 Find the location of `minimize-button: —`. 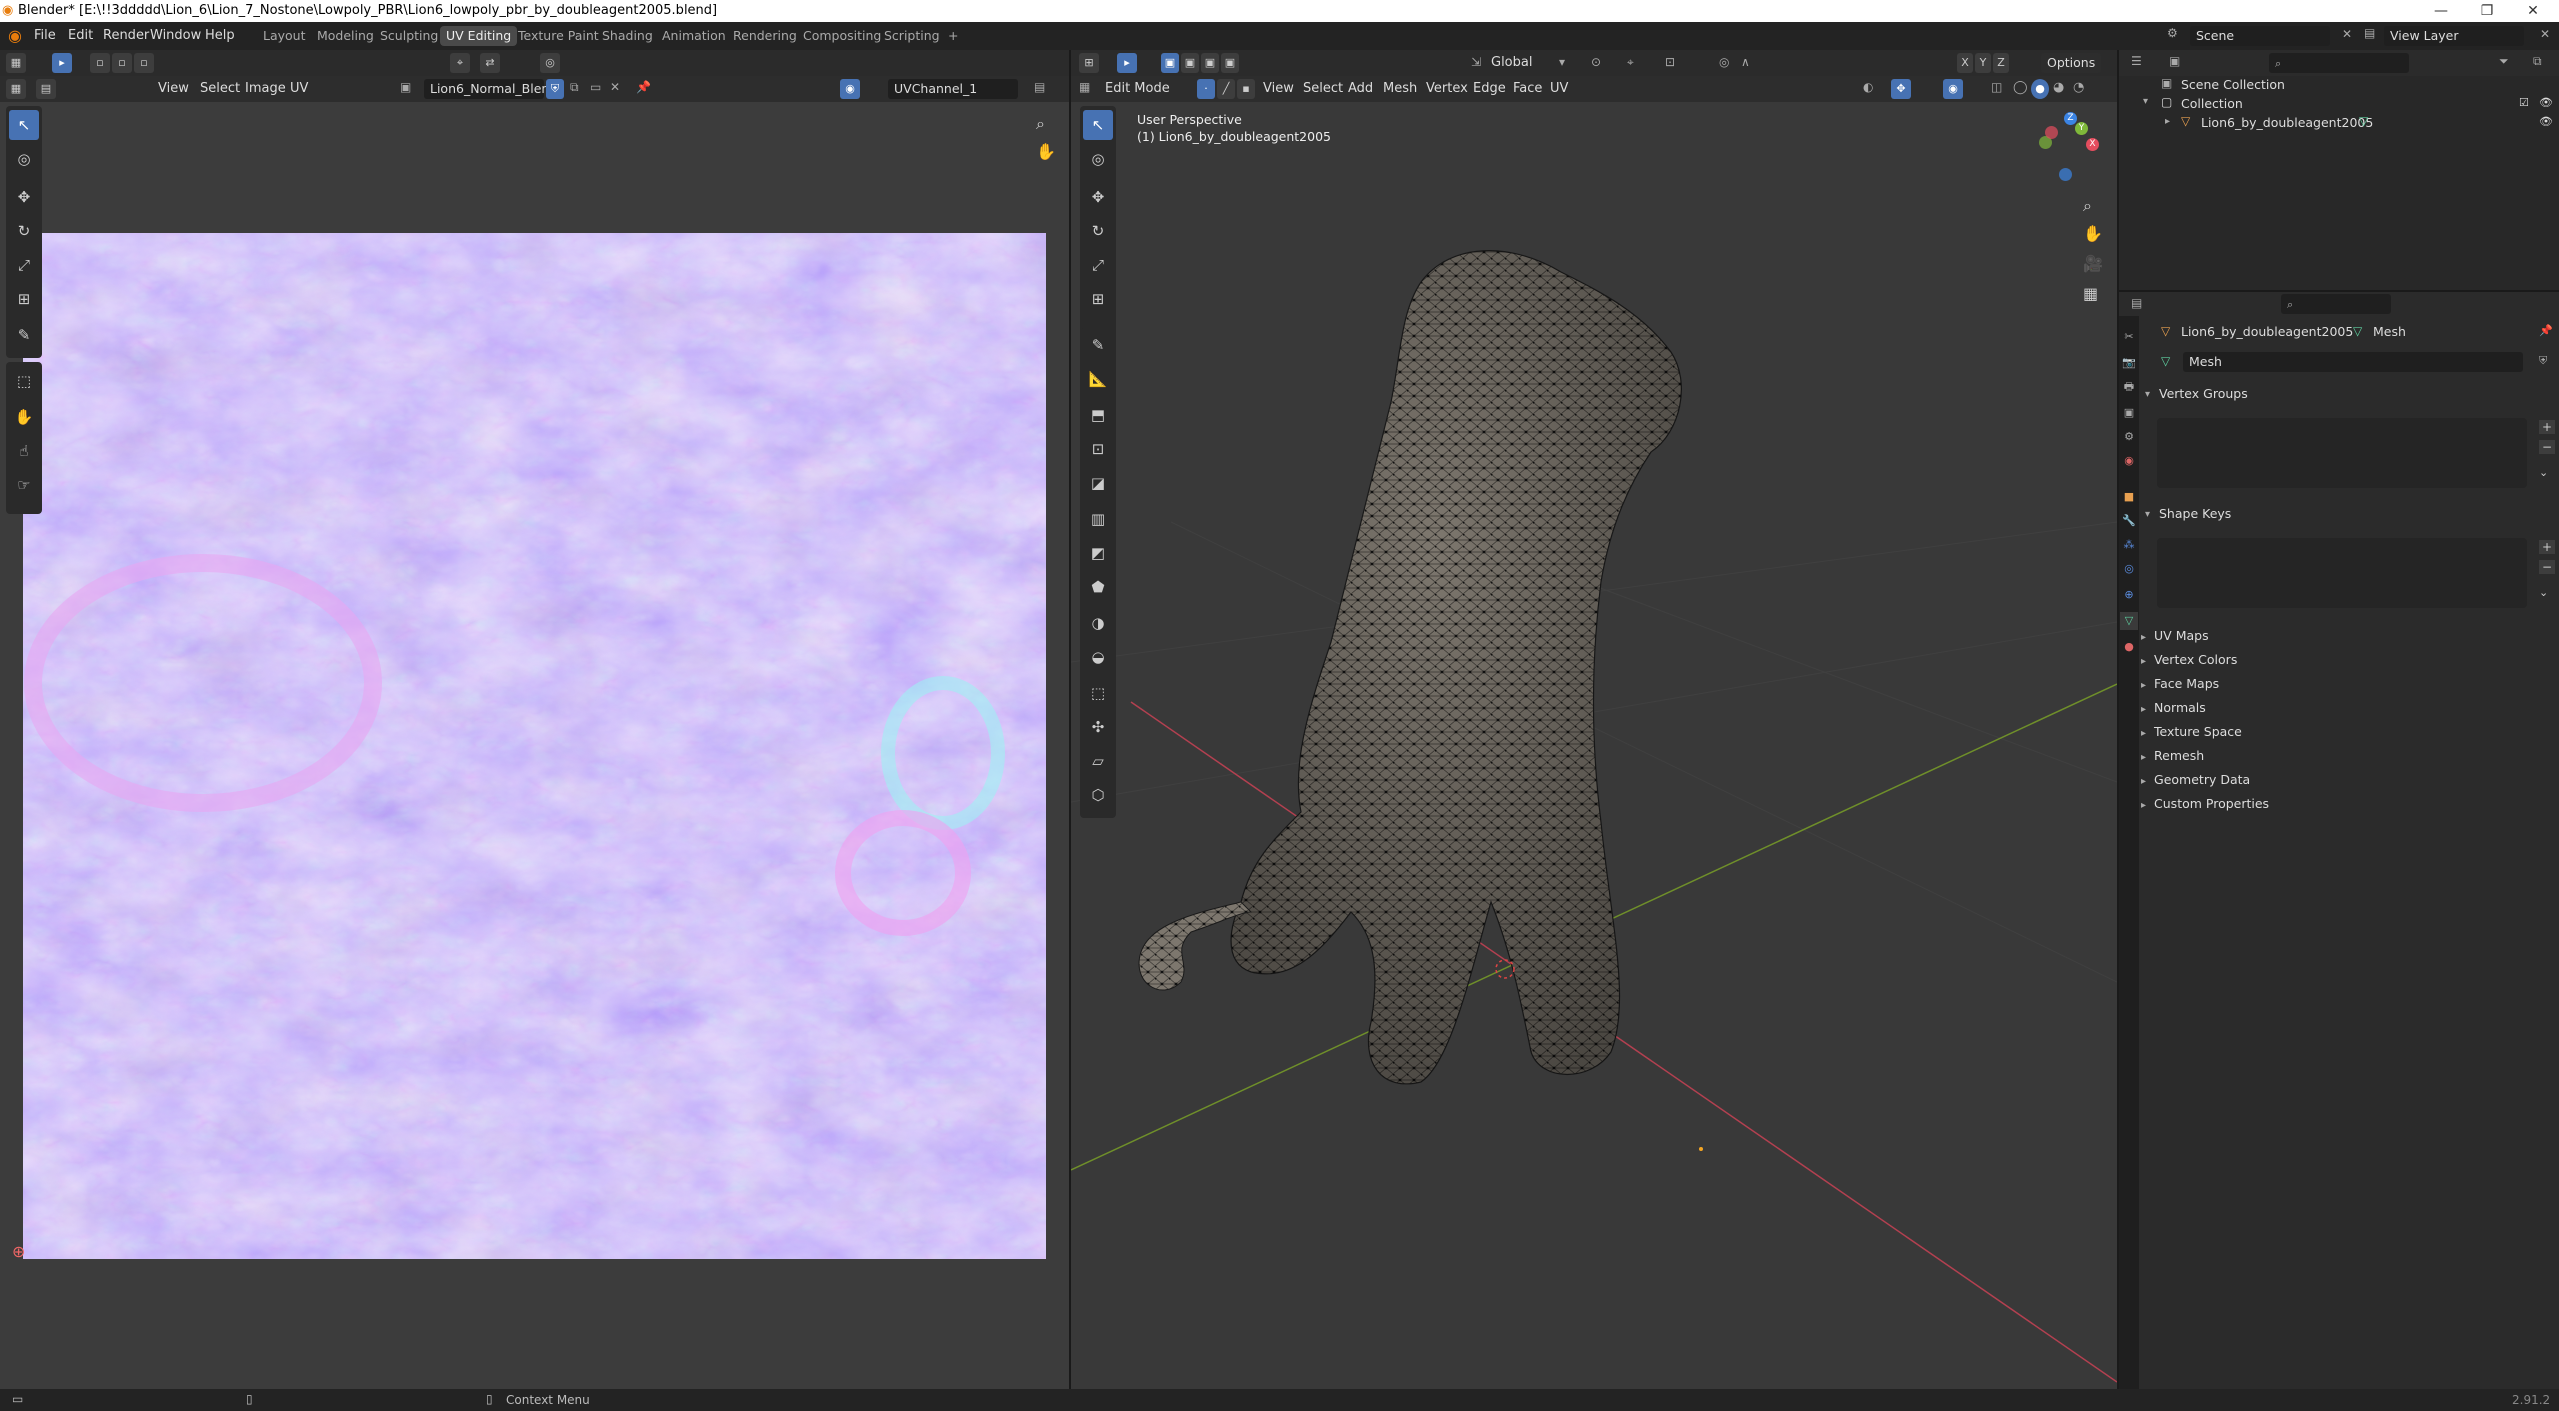

minimize-button: — is located at coordinates (2441, 11).